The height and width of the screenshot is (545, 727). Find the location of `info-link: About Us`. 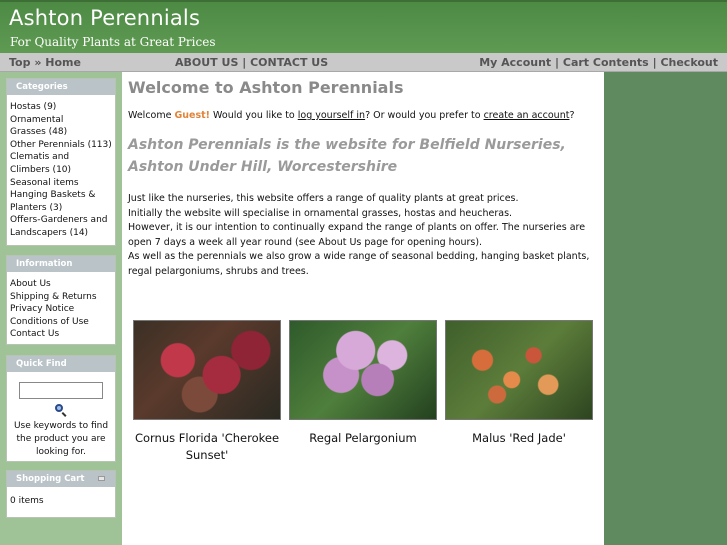

info-link: About Us is located at coordinates (61, 284).